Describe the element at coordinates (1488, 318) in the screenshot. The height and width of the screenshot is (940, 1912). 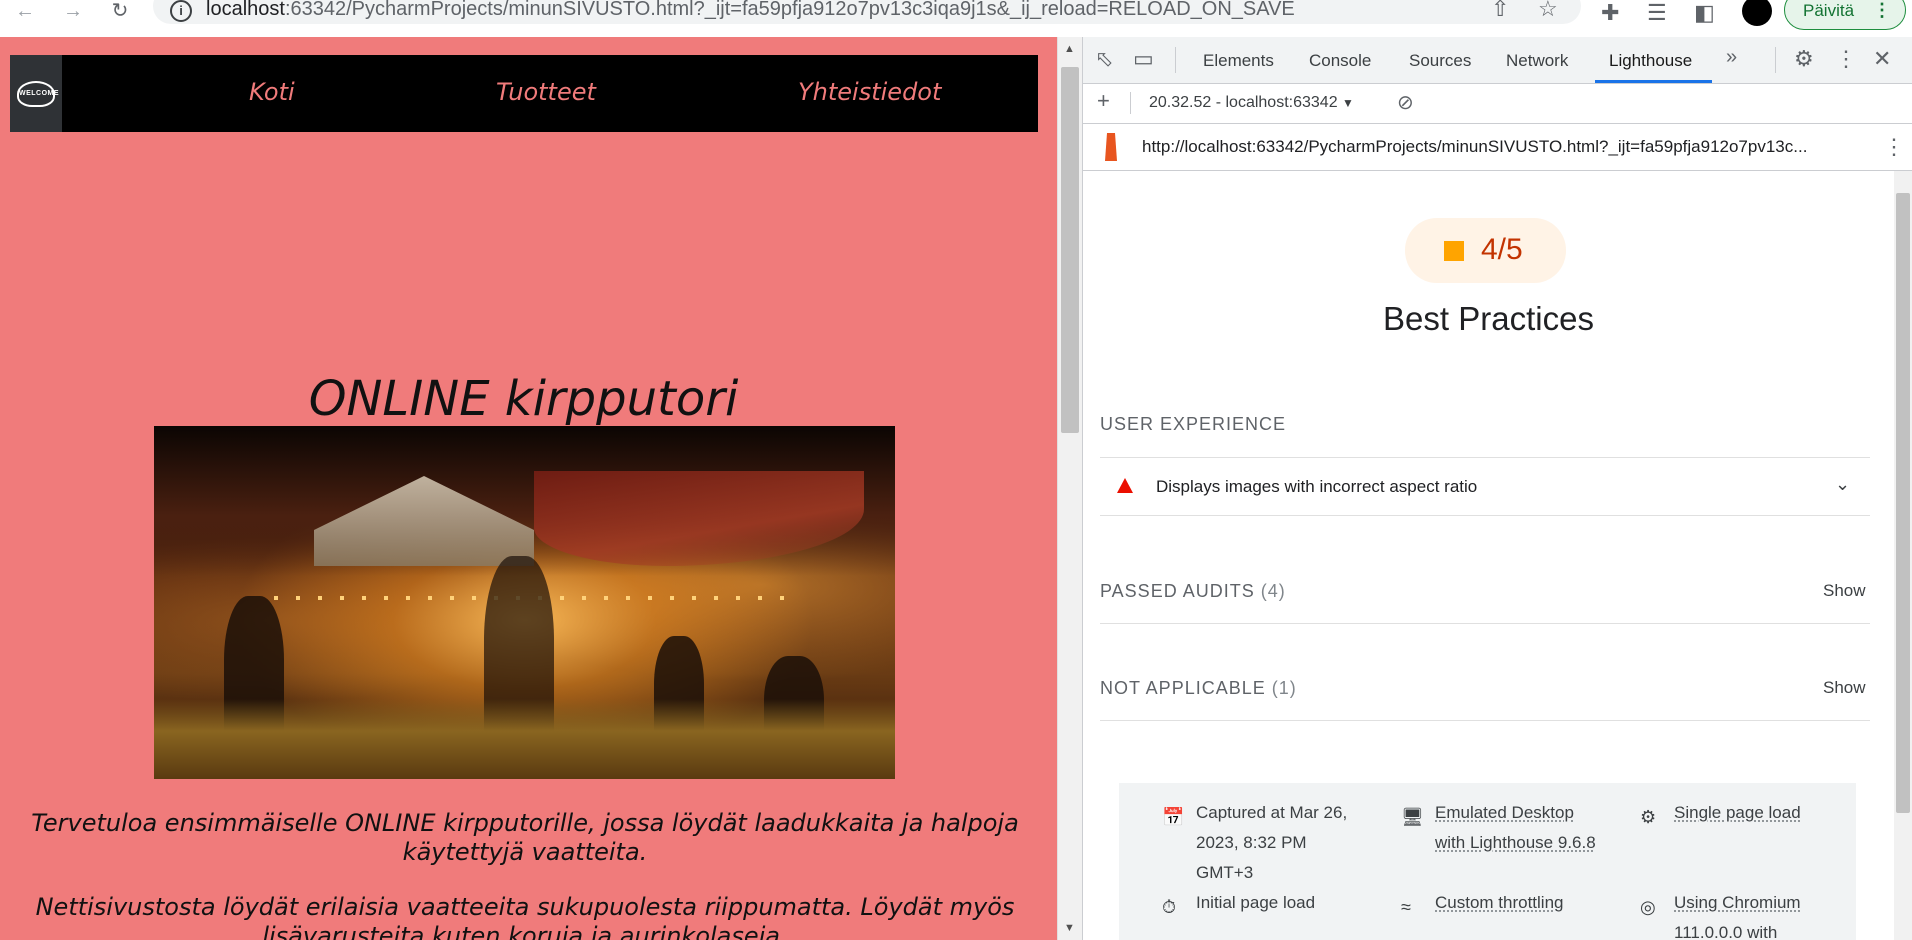
I see `category-title: Best Practices` at that location.